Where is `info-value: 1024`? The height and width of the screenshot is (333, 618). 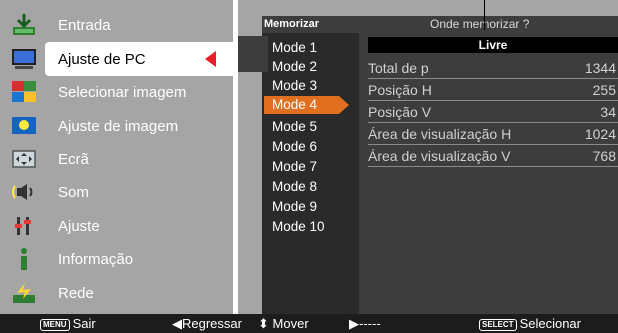 info-value: 1024 is located at coordinates (600, 134).